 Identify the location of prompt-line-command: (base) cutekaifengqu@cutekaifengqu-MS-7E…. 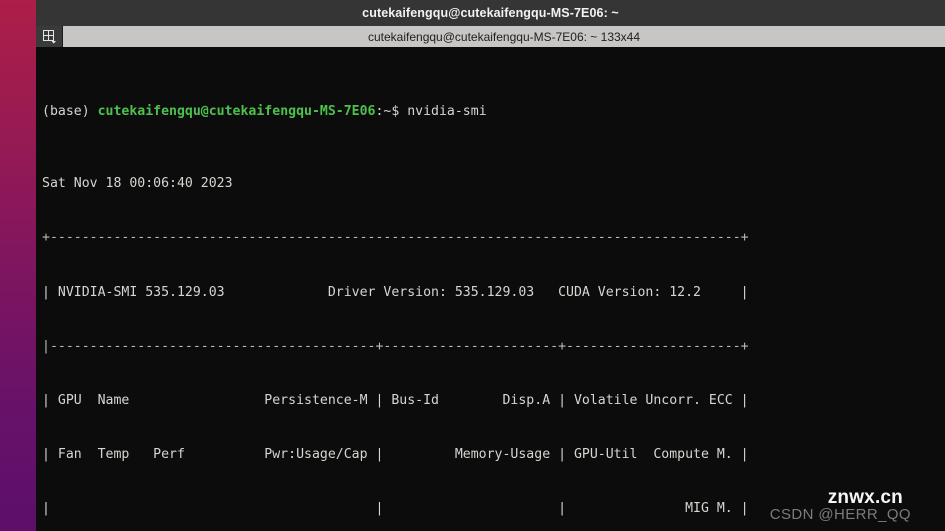
(493, 112).